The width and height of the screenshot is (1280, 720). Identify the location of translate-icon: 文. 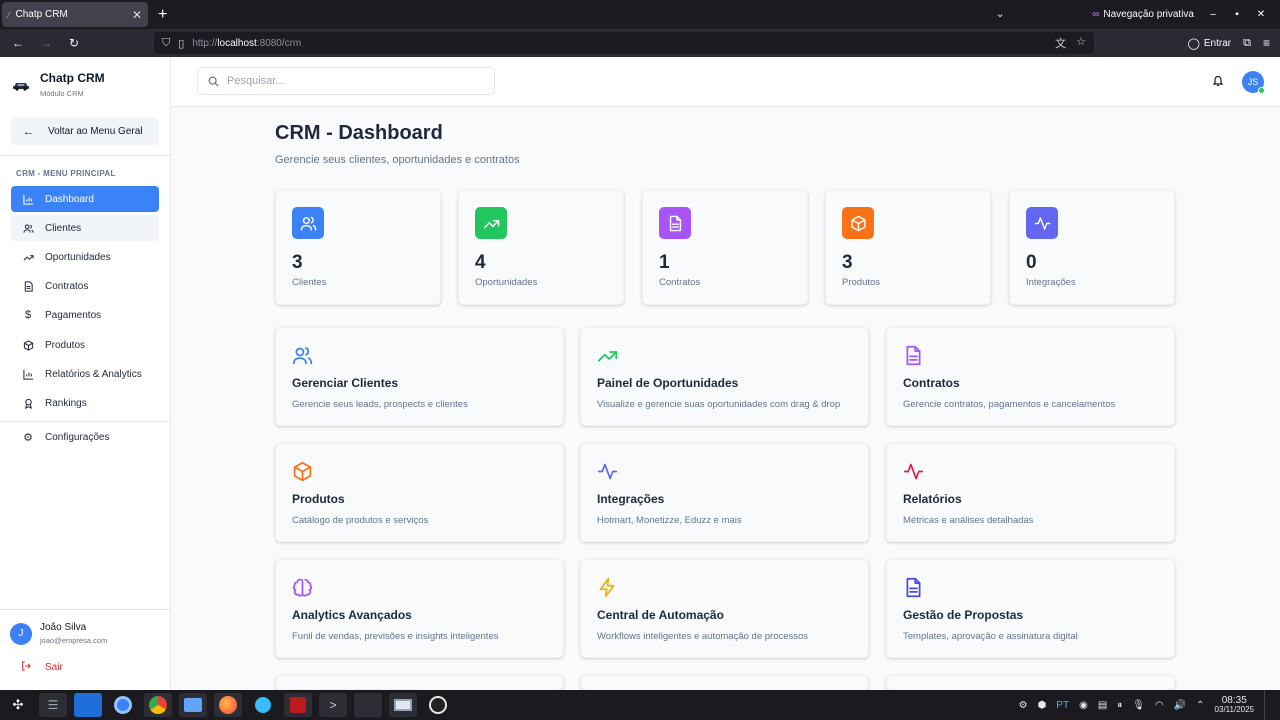
(1060, 43).